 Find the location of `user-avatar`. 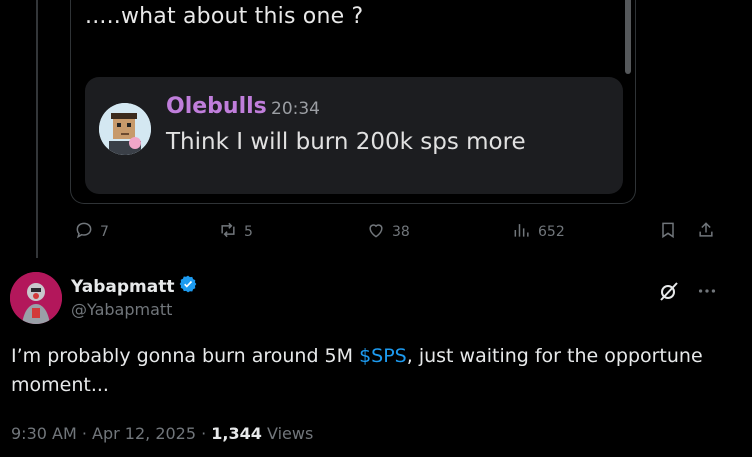

user-avatar is located at coordinates (36, 298).